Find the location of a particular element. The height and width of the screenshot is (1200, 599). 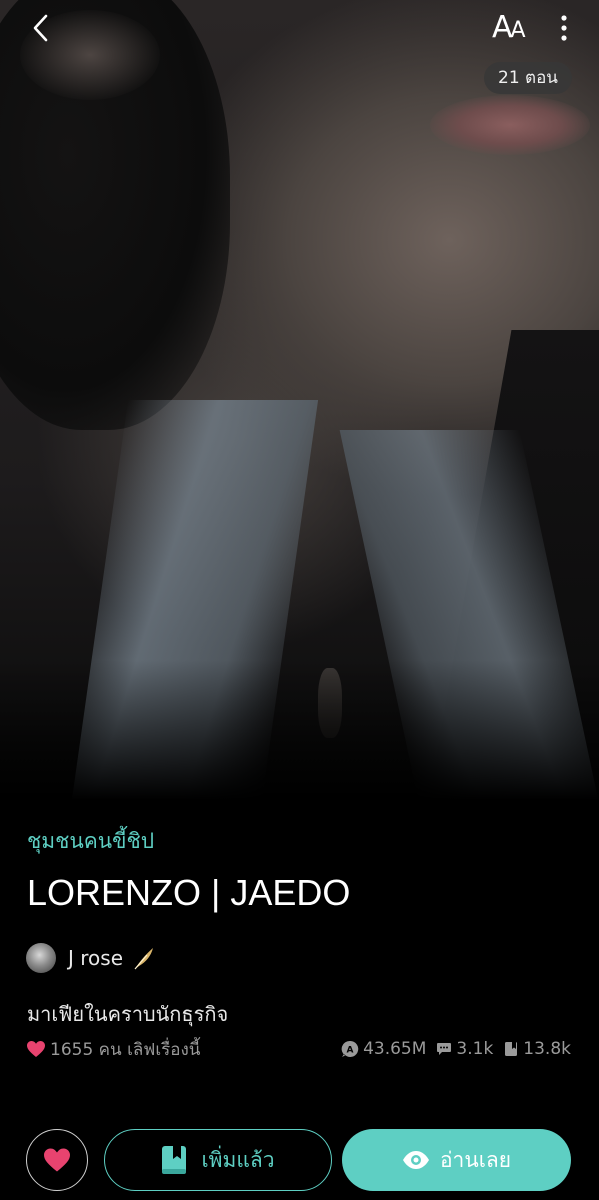

eye-icon is located at coordinates (415, 1160).